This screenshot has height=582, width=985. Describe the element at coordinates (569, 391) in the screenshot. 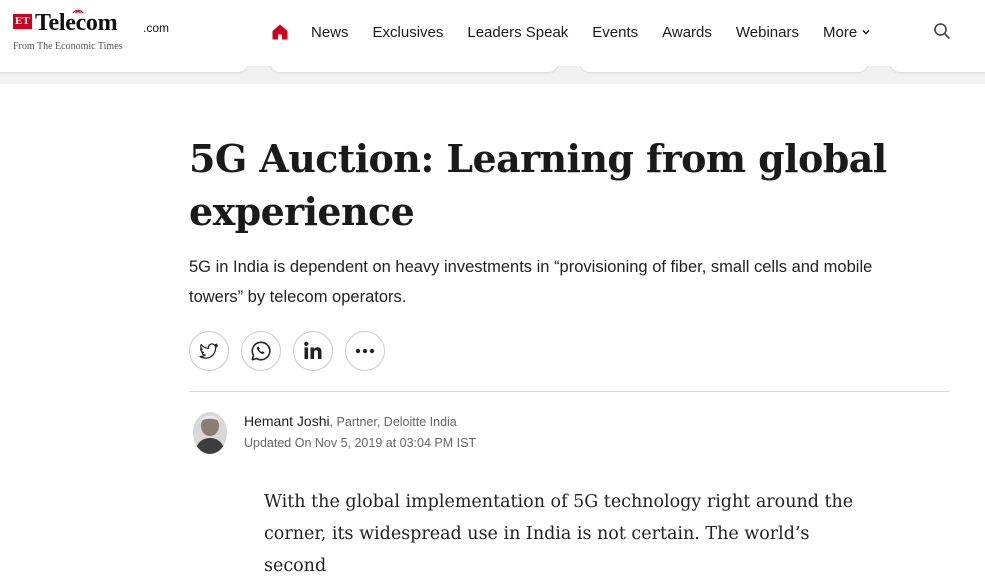

I see `divider` at that location.